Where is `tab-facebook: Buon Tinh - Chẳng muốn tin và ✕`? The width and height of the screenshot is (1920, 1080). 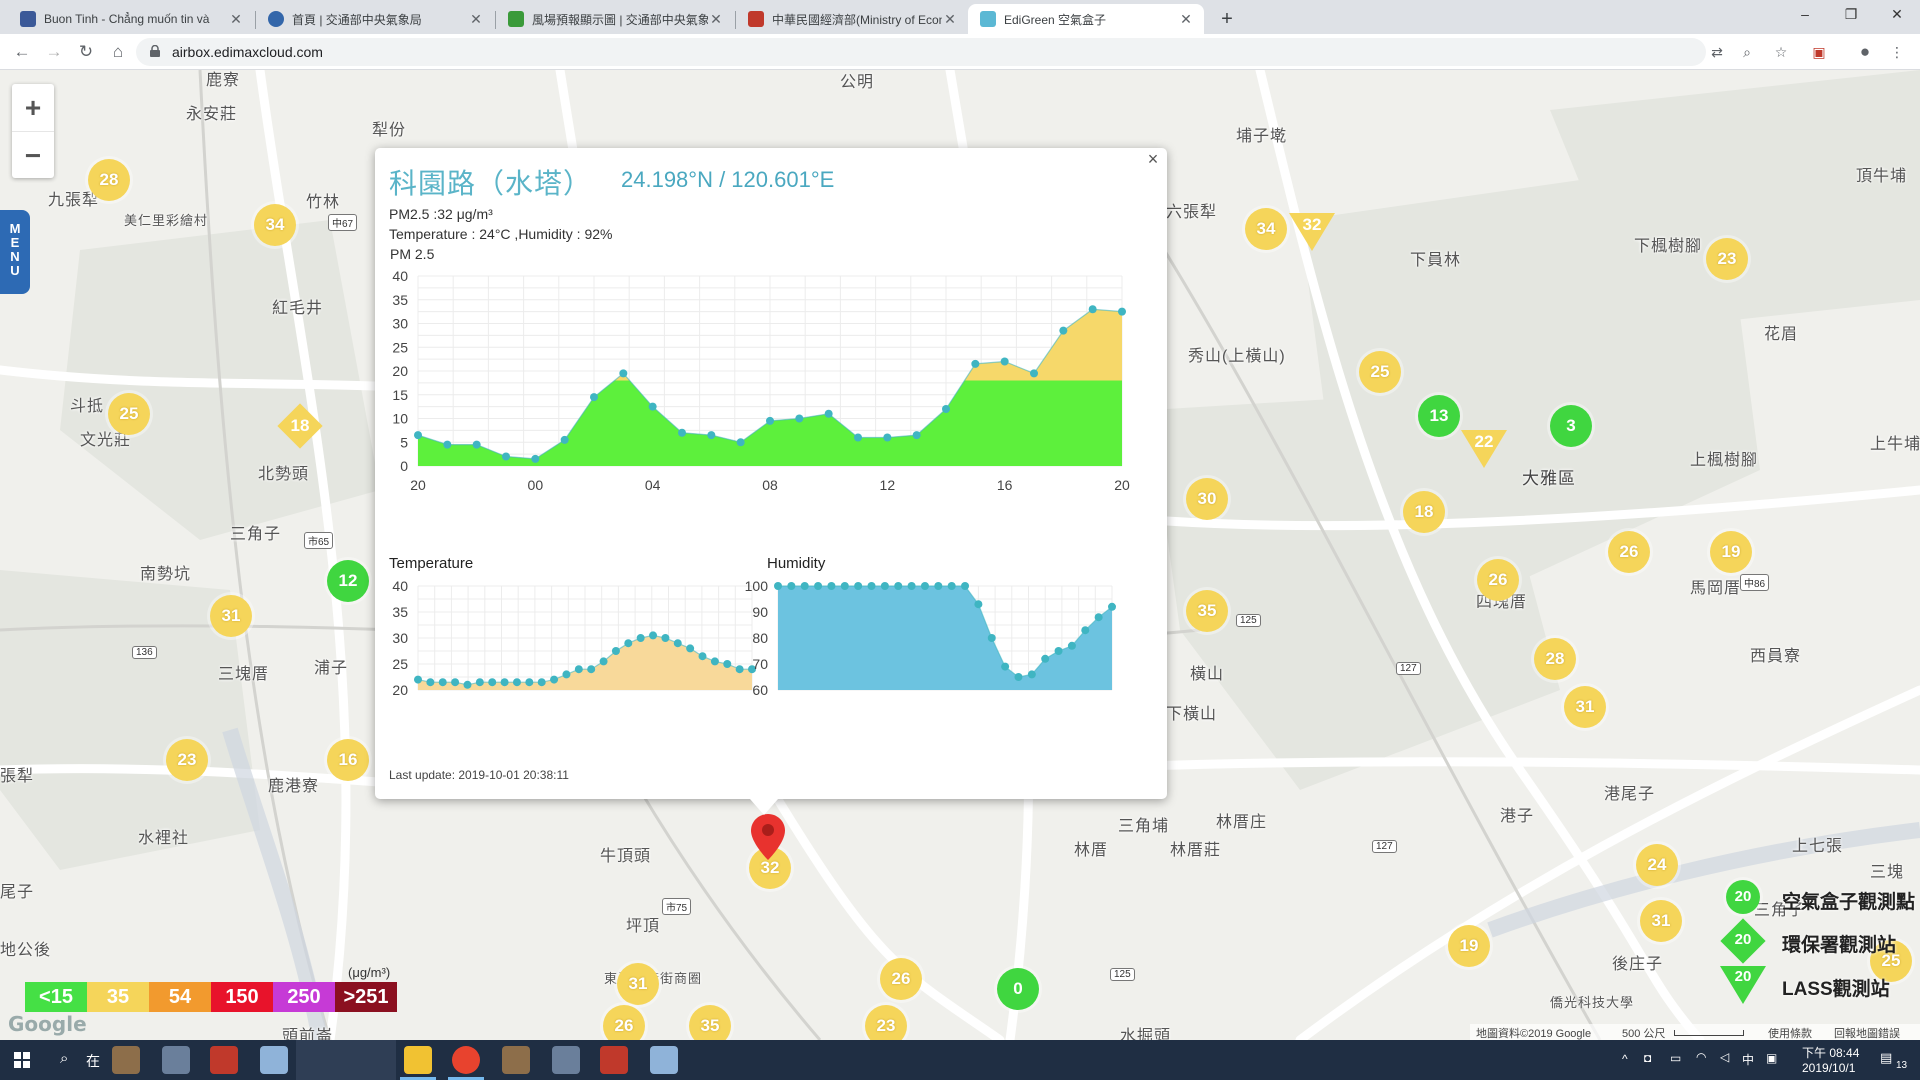 tab-facebook: Buon Tinh - Chẳng muốn tin và ✕ is located at coordinates (131, 19).